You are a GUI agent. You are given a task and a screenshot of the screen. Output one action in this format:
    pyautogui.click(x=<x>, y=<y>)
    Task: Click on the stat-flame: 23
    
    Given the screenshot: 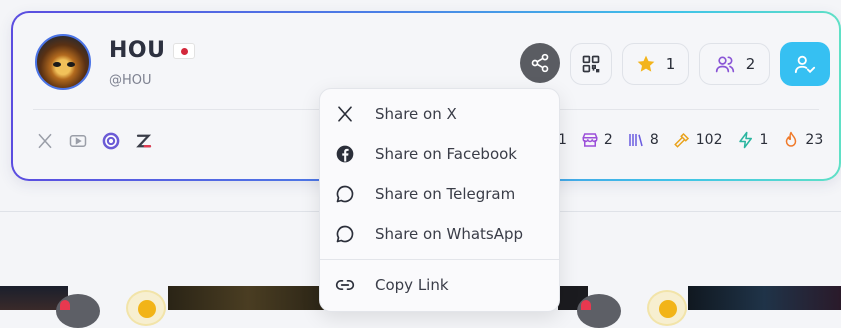 What is the action you would take?
    pyautogui.click(x=802, y=140)
    